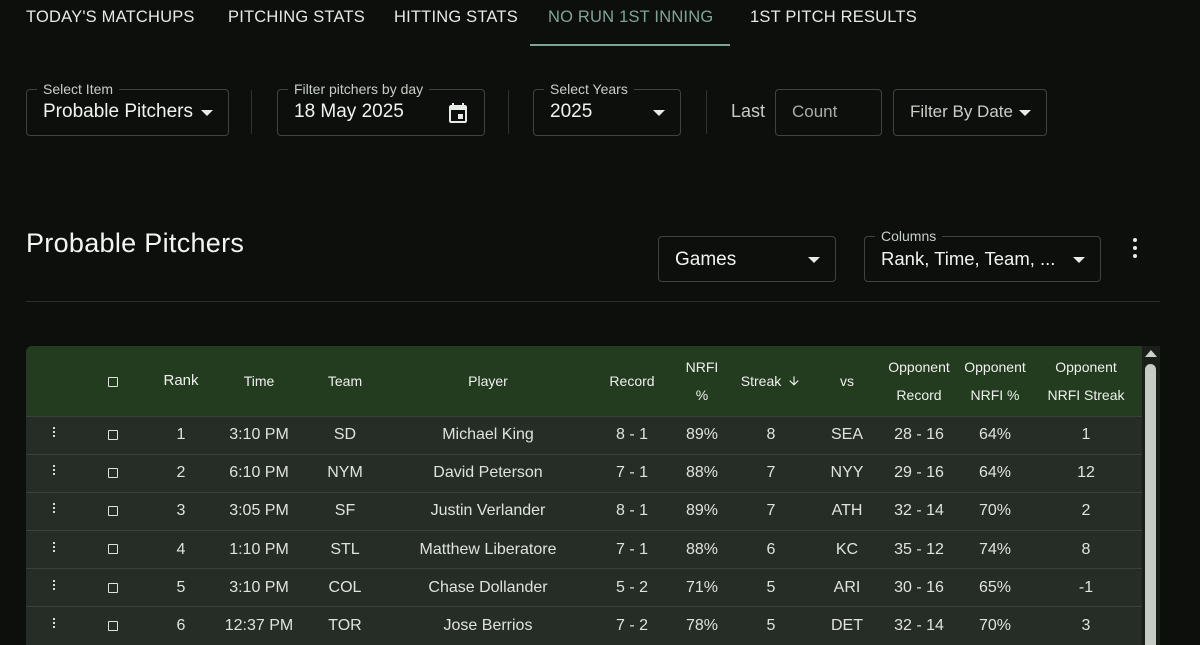 Image resolution: width=1200 pixels, height=645 pixels. What do you see at coordinates (847, 381) in the screenshot?
I see `header-vs: vs` at bounding box center [847, 381].